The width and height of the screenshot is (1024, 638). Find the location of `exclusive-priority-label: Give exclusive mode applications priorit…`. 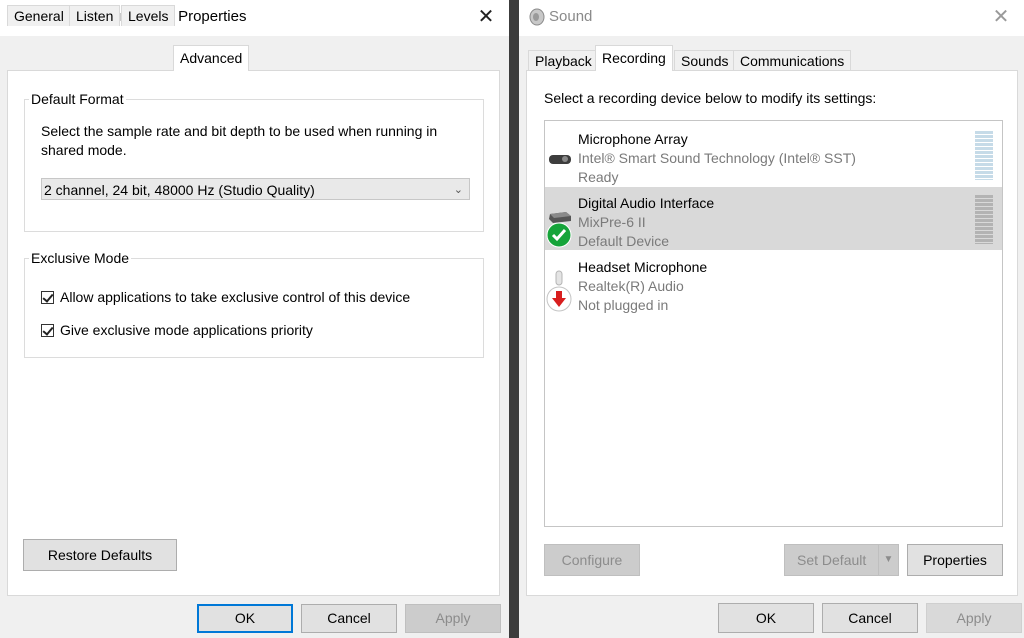

exclusive-priority-label: Give exclusive mode applications priorit… is located at coordinates (186, 330).